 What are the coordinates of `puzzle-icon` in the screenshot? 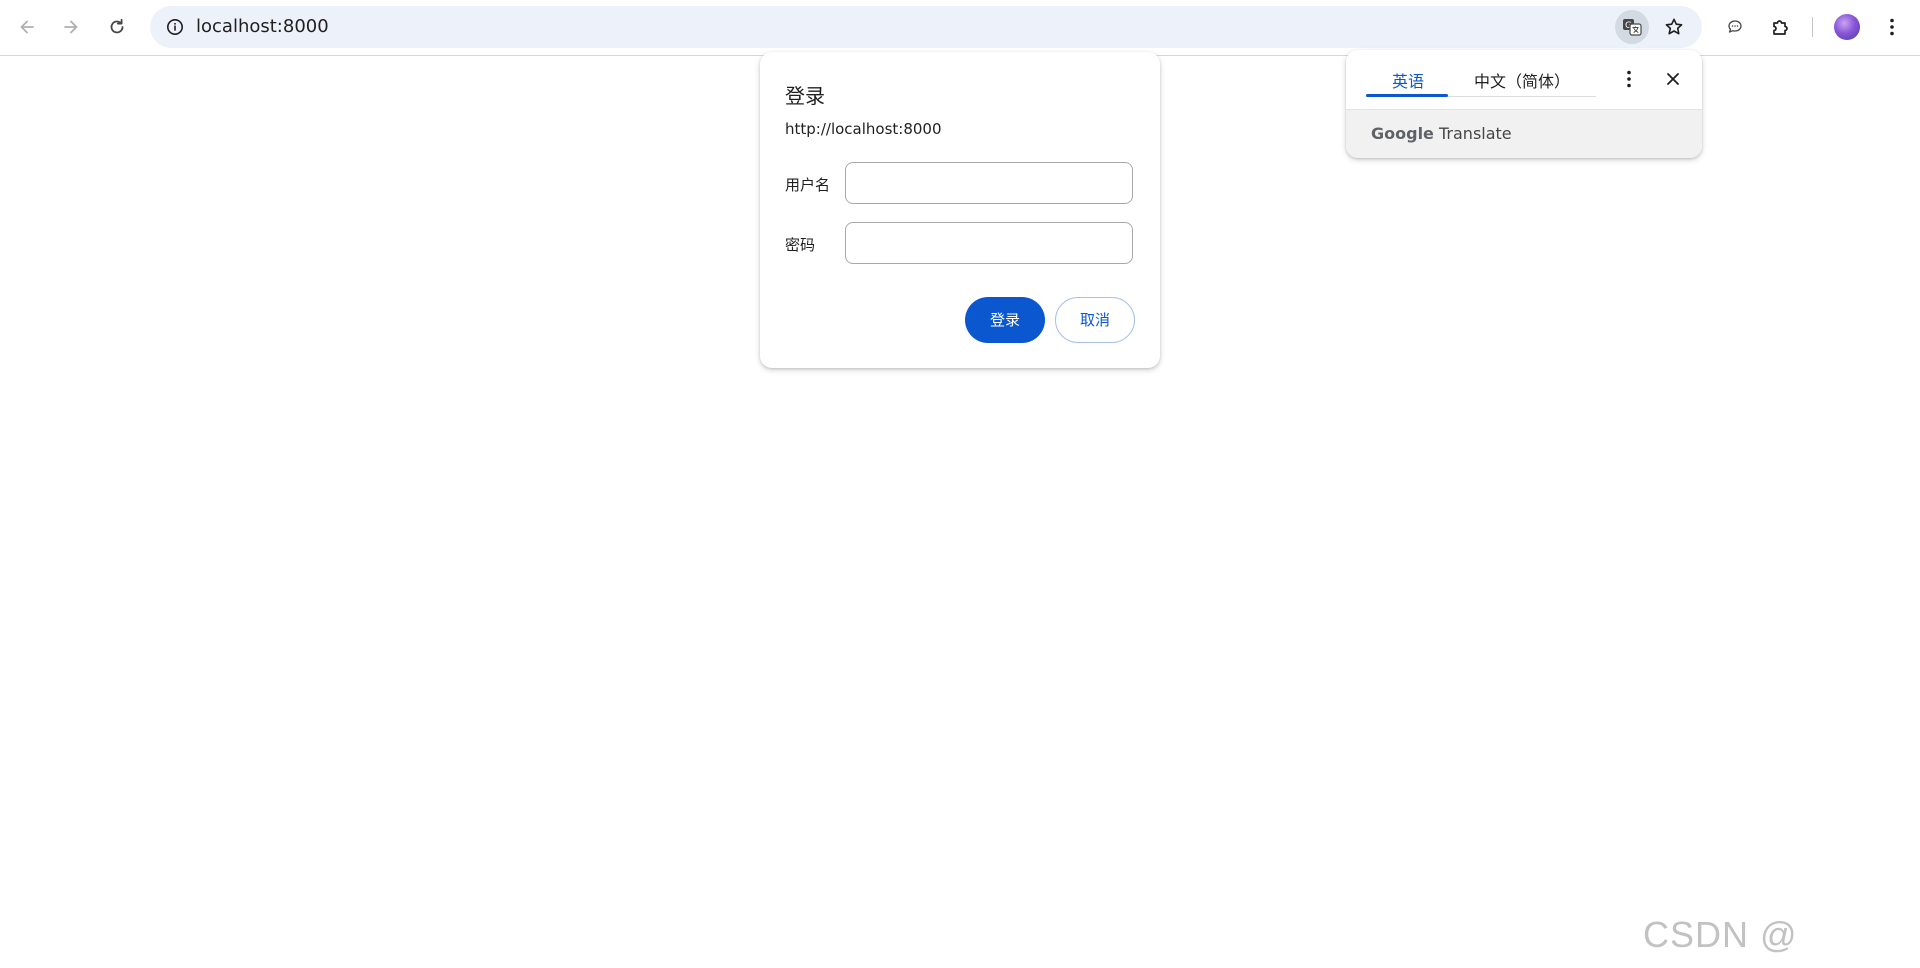 It's located at (1780, 27).